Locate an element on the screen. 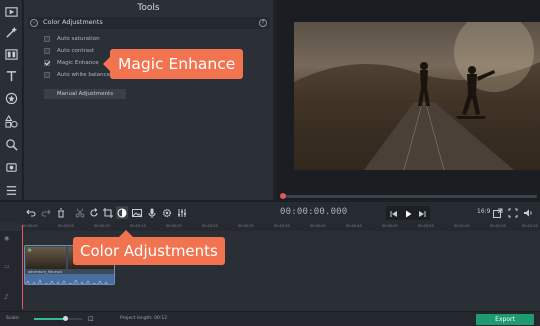 This screenshot has width=540, height=326. tick-label: 00:00:35 is located at coordinates (282, 226).